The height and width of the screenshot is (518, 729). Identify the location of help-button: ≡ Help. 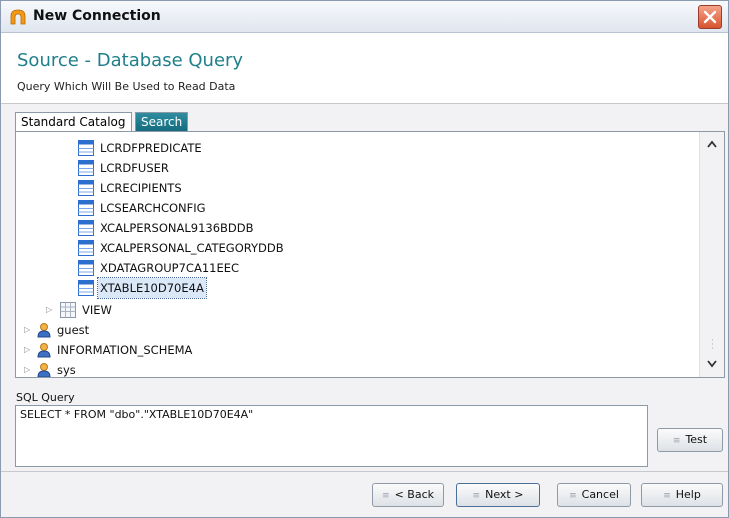
(682, 495).